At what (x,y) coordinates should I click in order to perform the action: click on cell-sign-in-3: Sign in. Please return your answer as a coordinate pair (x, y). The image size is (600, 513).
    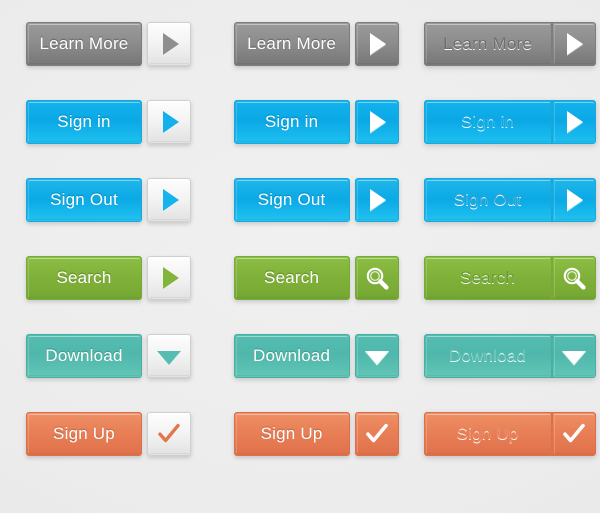
    Looking at the image, I should click on (503, 122).